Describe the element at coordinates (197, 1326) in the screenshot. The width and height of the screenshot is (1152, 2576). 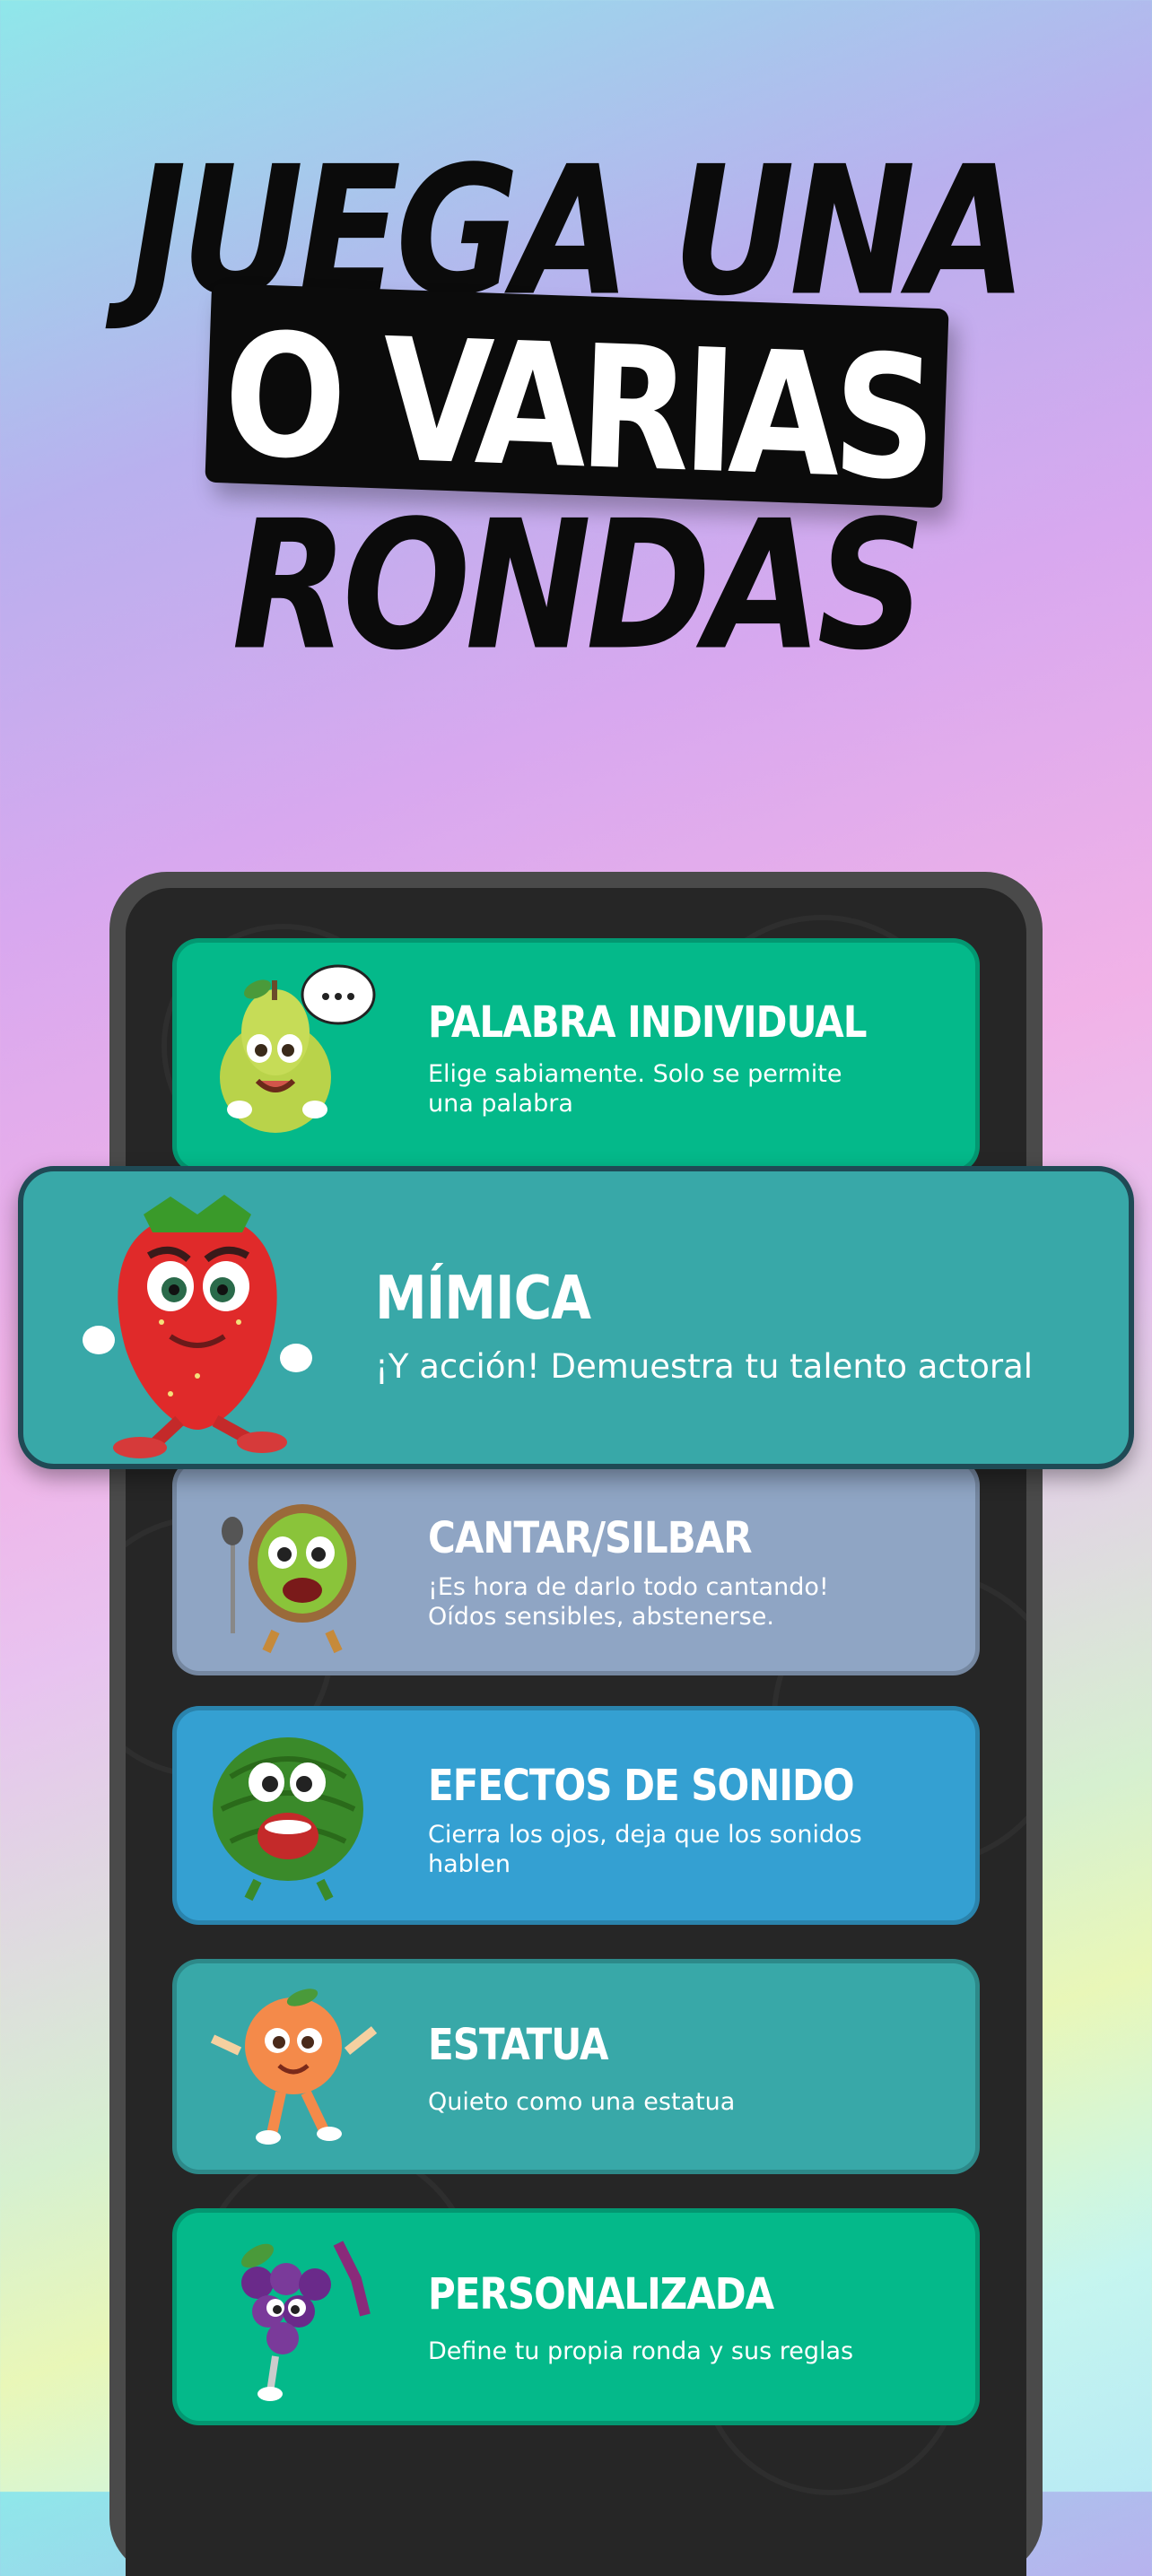
I see `strawberry-icon` at that location.